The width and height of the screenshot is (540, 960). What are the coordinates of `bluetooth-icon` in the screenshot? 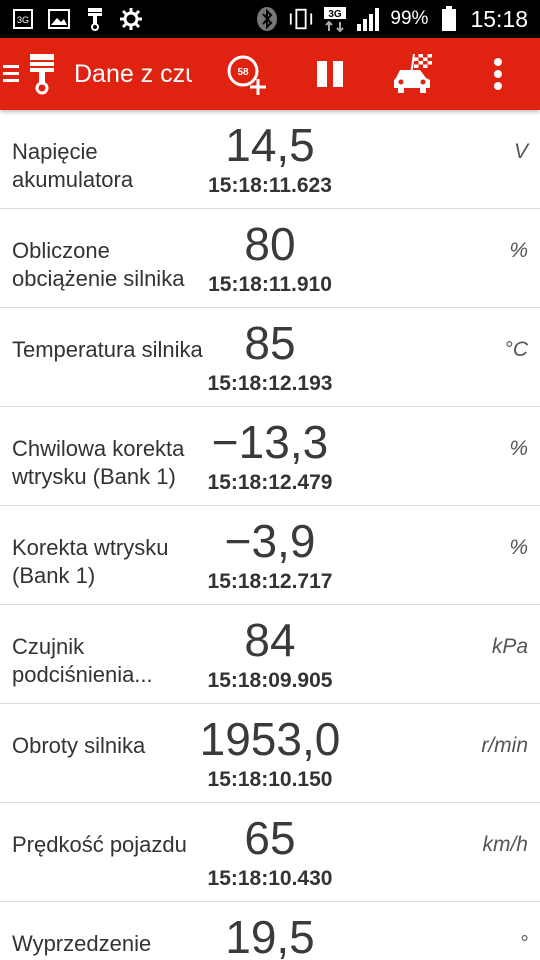 It's located at (267, 19).